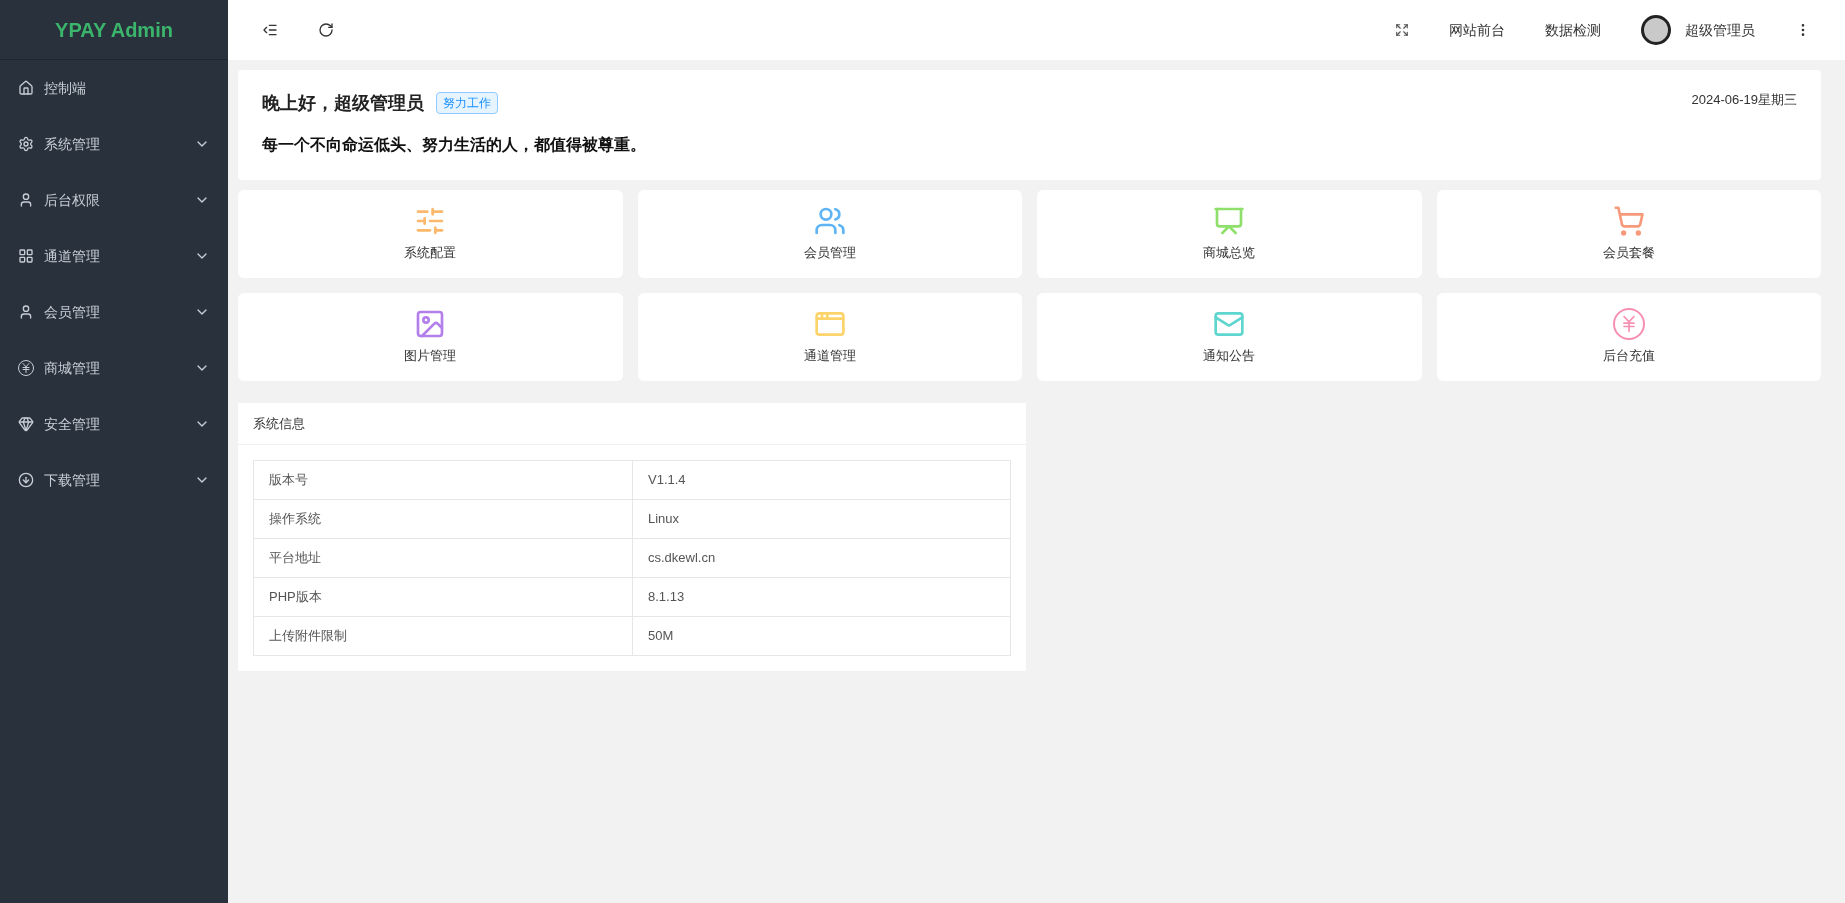 The image size is (1845, 903). What do you see at coordinates (26, 424) in the screenshot?
I see `gem-icon` at bounding box center [26, 424].